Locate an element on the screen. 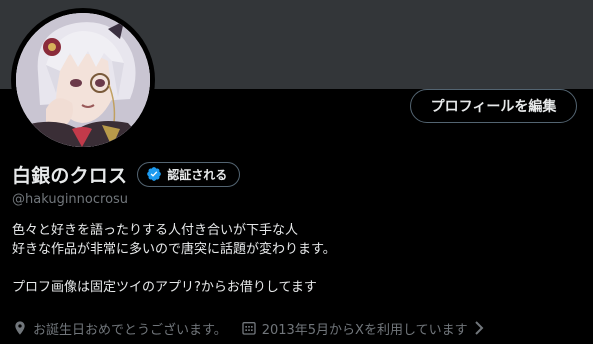 The width and height of the screenshot is (593, 344). joined-text: 2013年5月からXを利用しています is located at coordinates (364, 330).